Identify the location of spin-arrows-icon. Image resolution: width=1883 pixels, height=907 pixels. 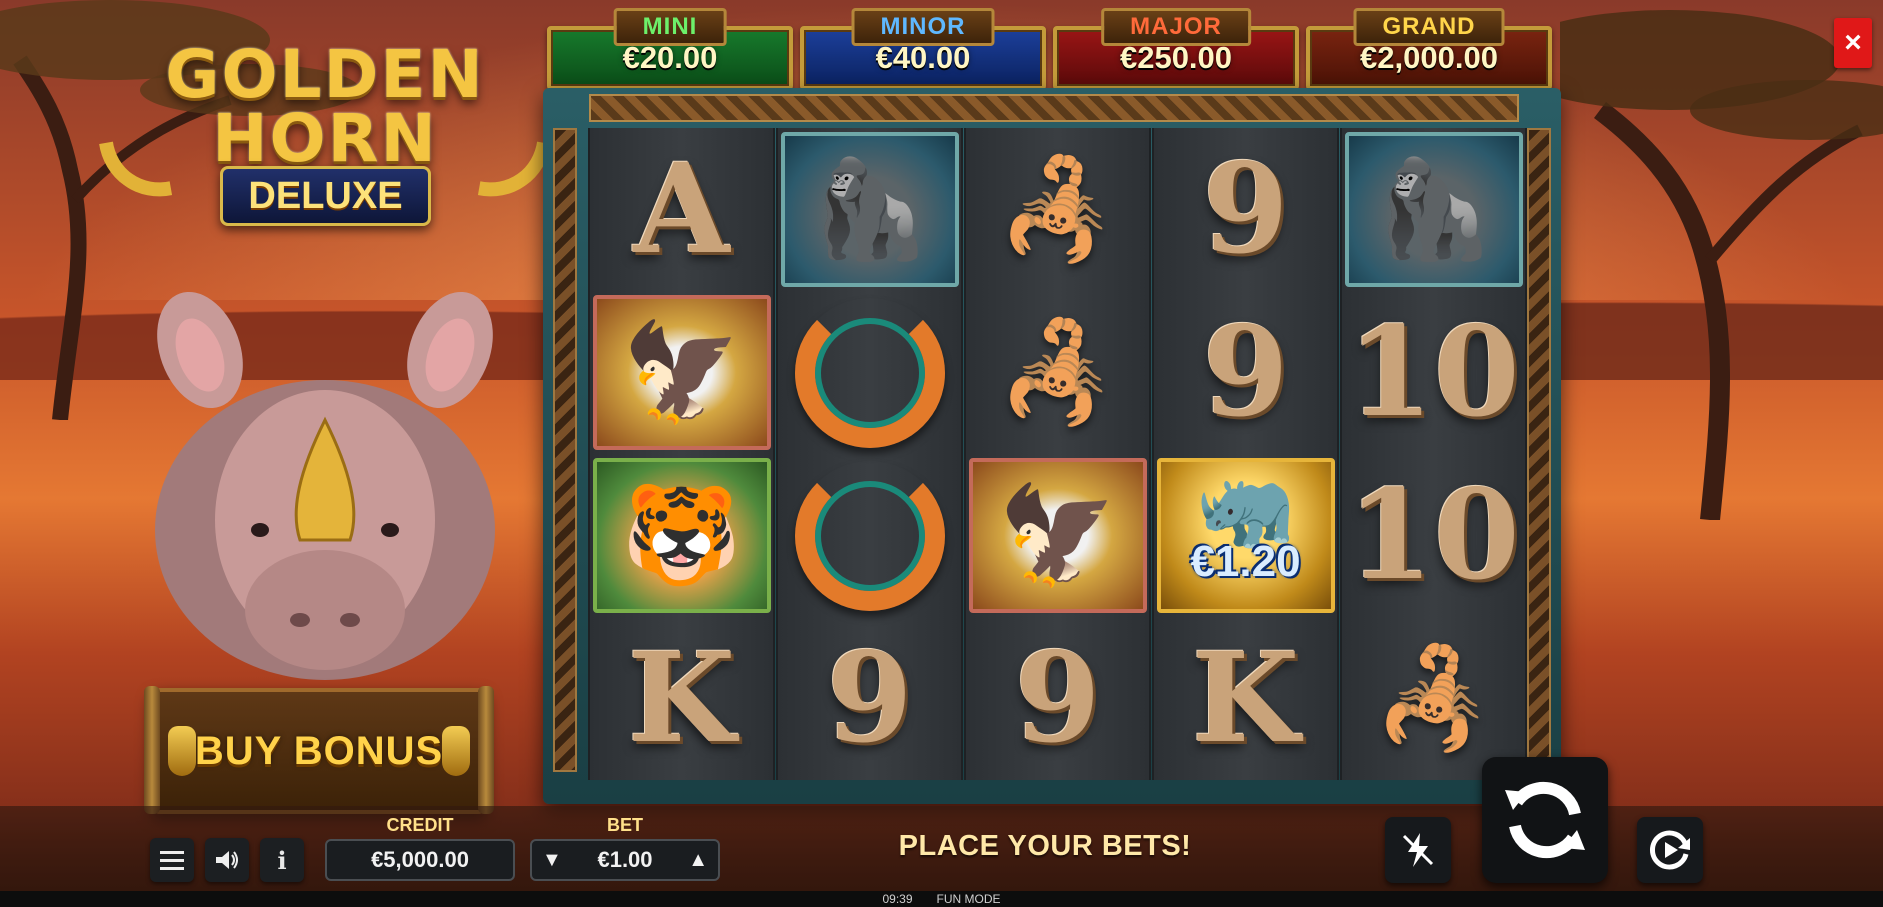
(1545, 820).